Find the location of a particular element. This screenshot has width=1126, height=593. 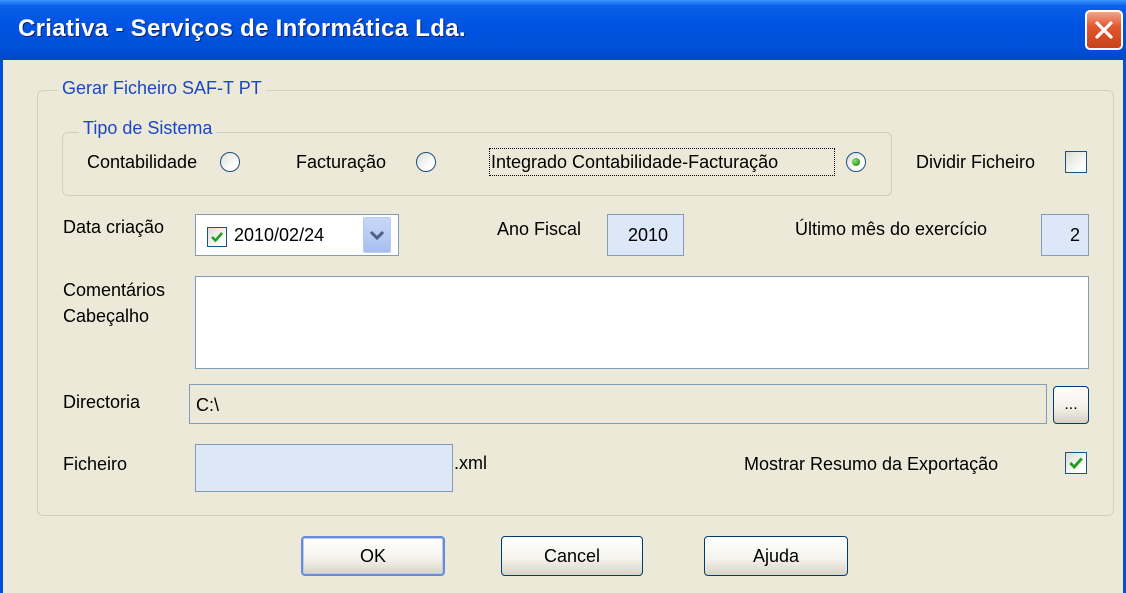

ficheiro-label: Ficheiro is located at coordinates (95, 464).